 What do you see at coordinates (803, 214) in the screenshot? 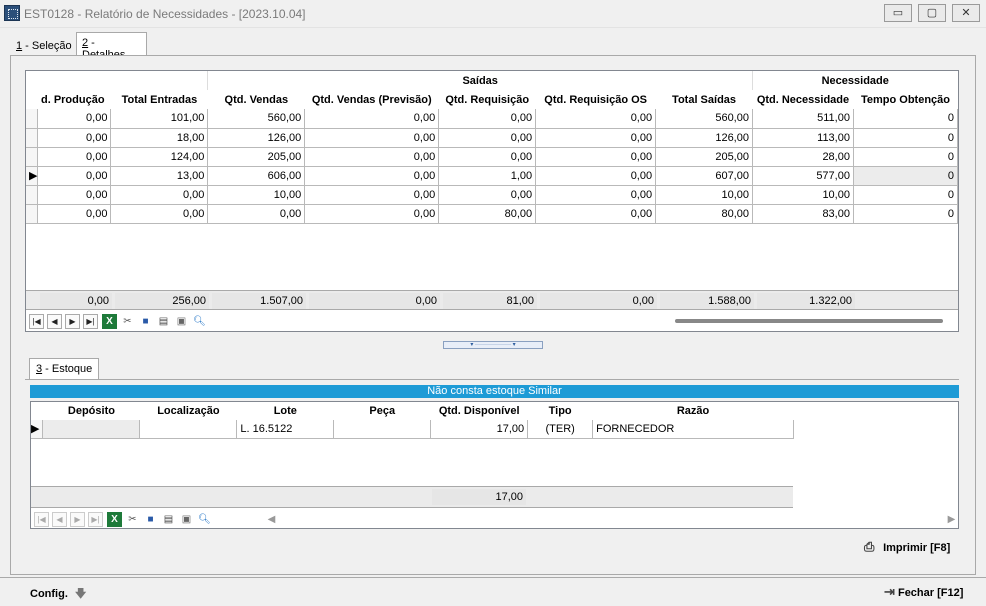
I see `table-cell: 83,00` at bounding box center [803, 214].